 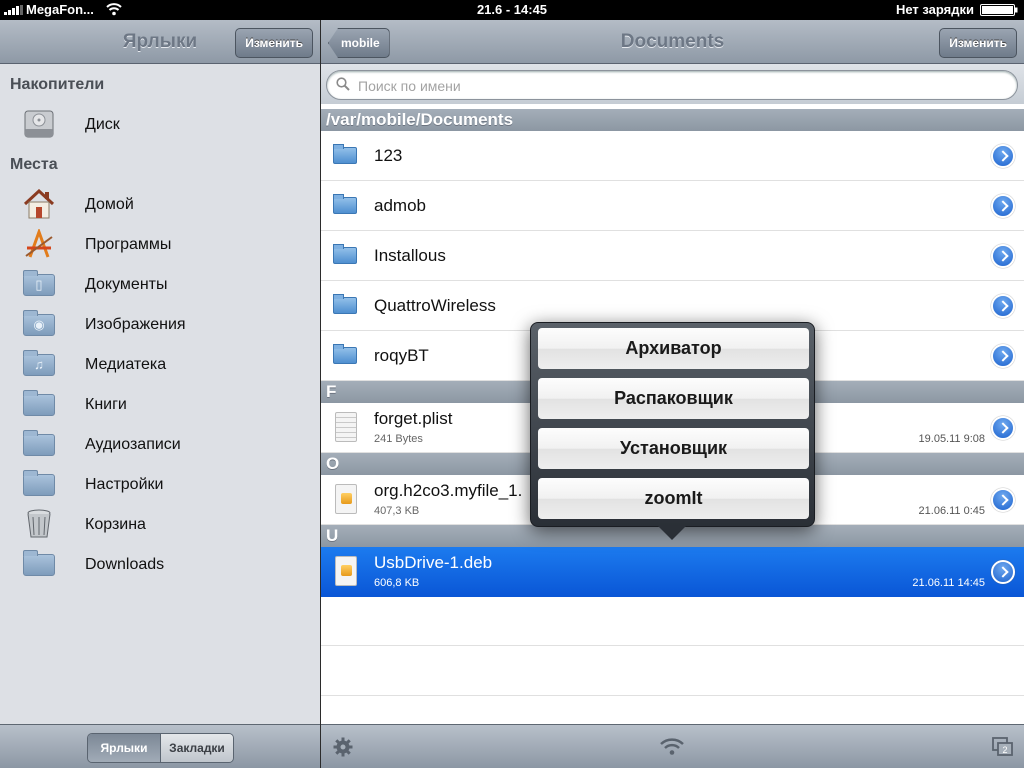 I want to click on menu-item-zoomit: zoomIt, so click(x=673, y=498).